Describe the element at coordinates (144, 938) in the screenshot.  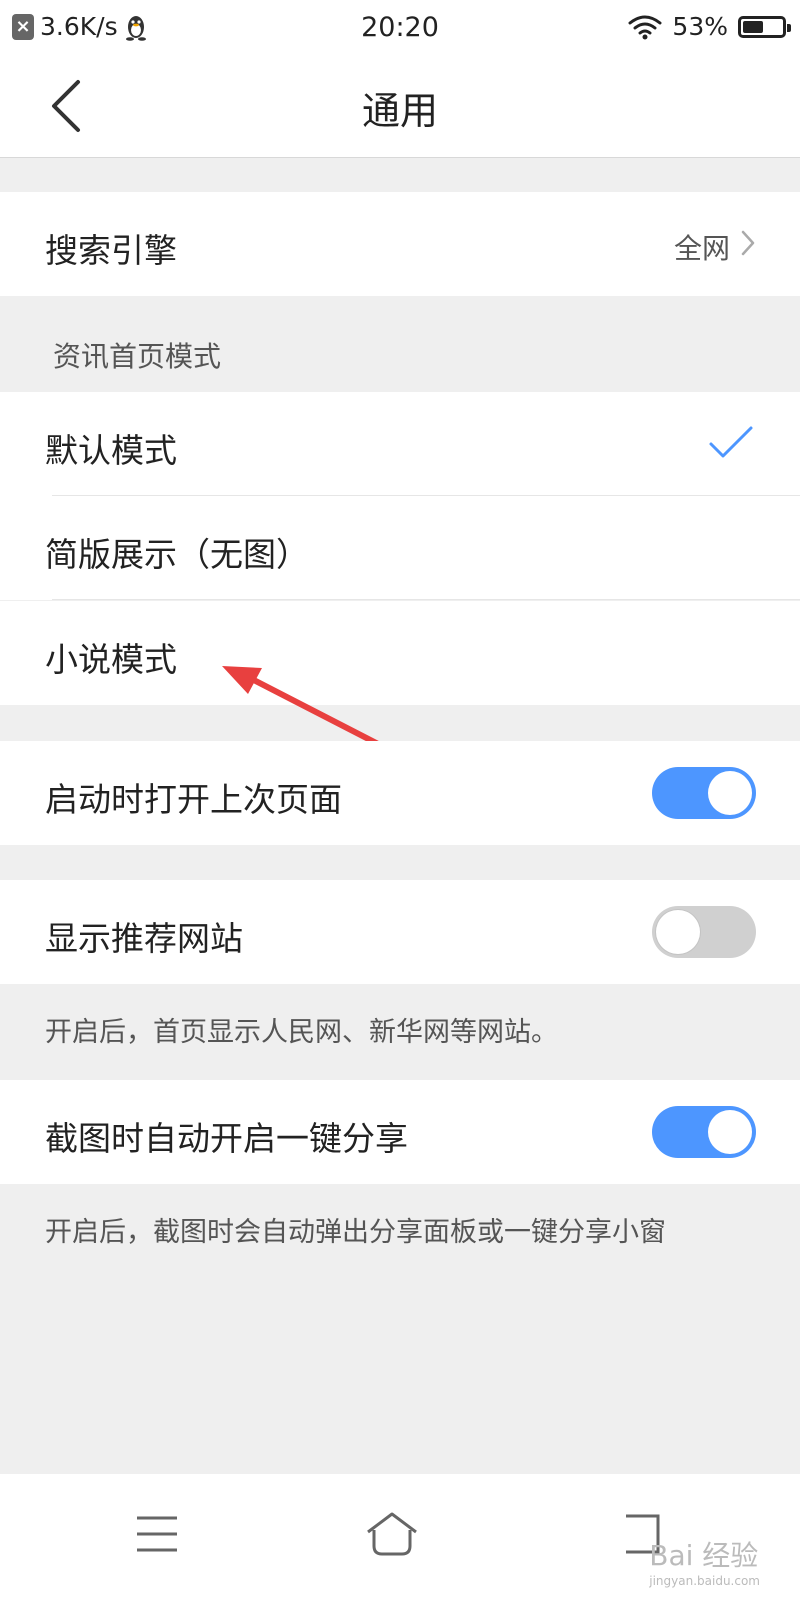
I see `show-recommended-sites-label: 显示推荐网站` at that location.